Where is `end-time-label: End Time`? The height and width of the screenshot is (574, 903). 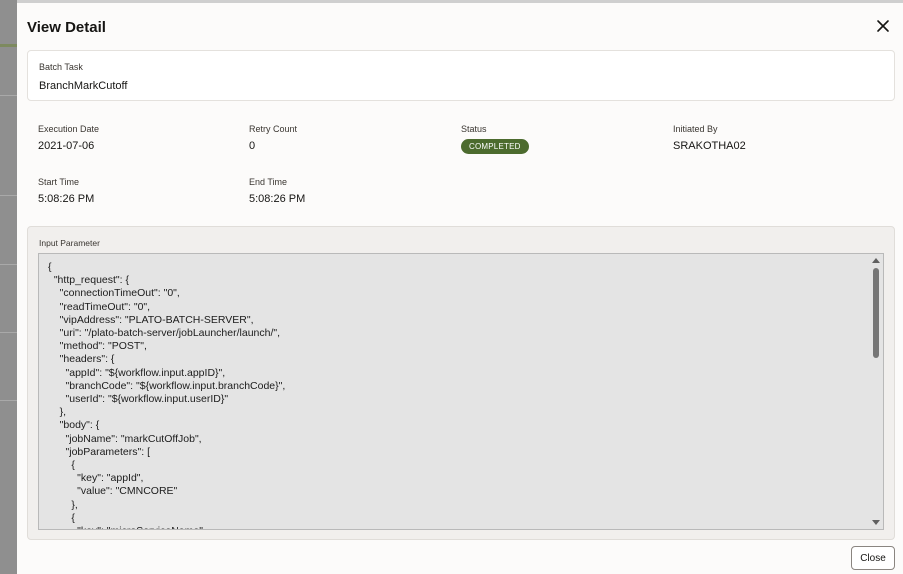
end-time-label: End Time is located at coordinates (268, 182).